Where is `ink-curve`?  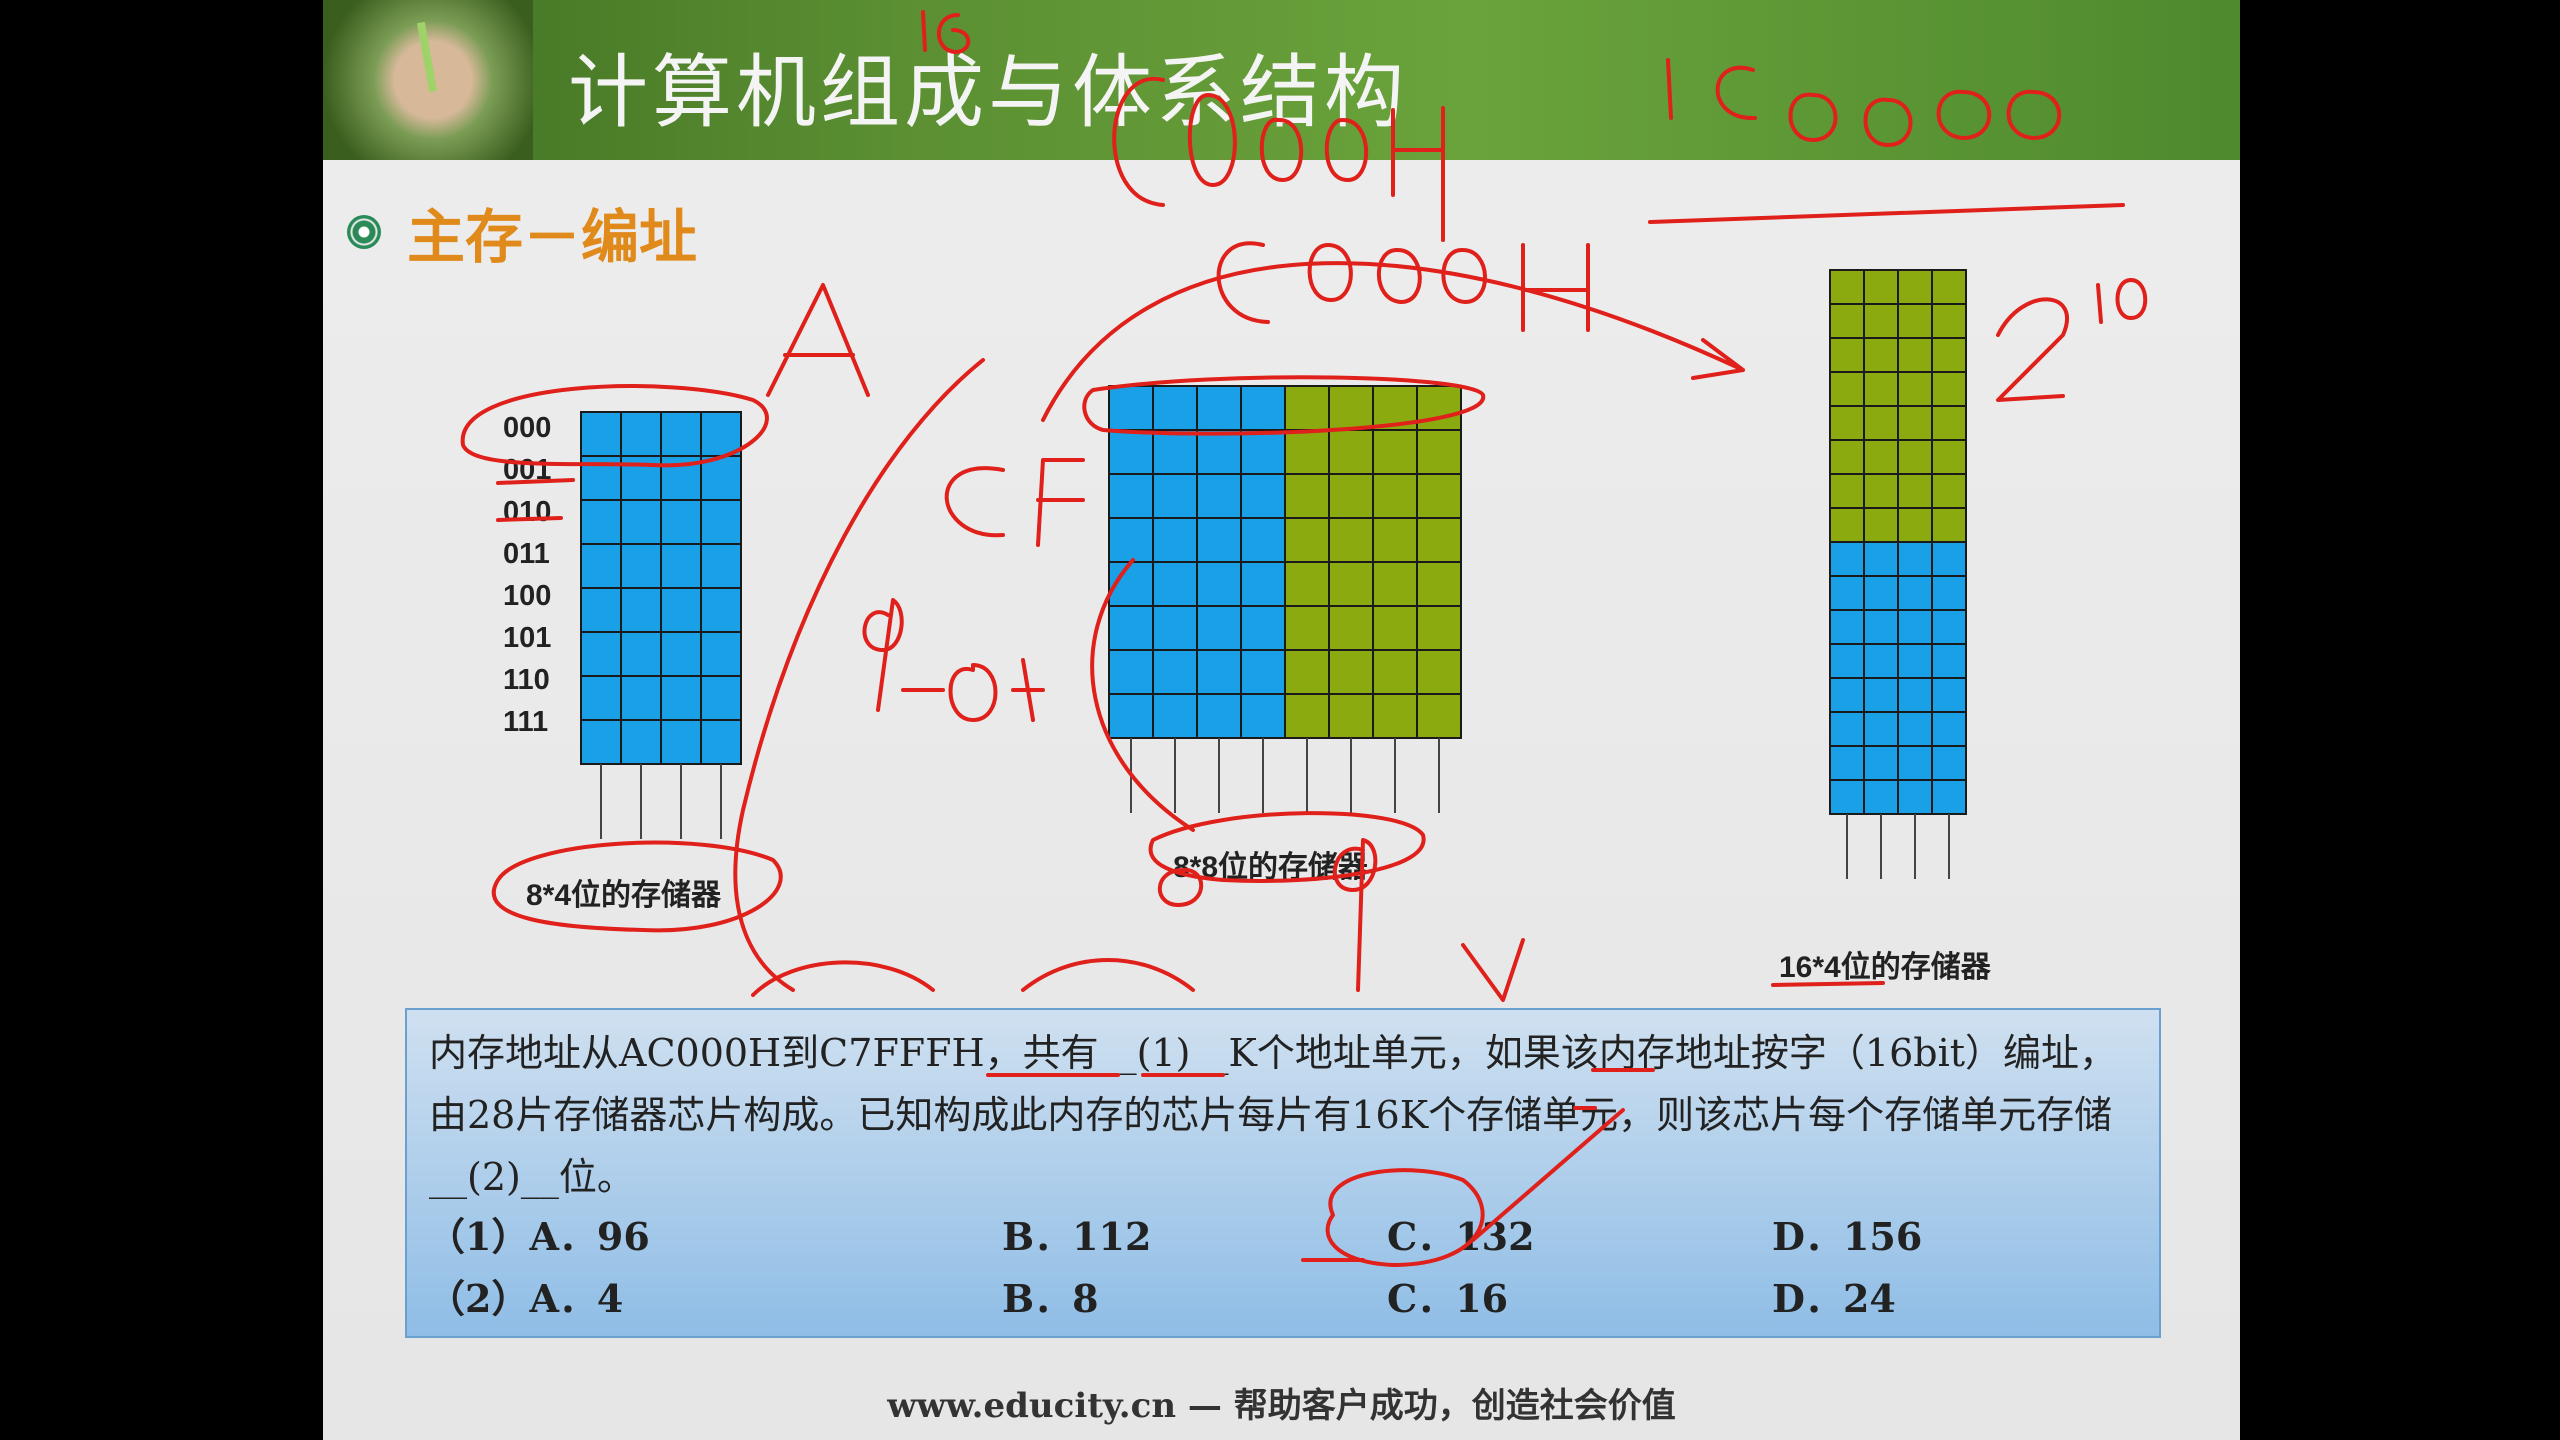 ink-curve is located at coordinates (1142, 695).